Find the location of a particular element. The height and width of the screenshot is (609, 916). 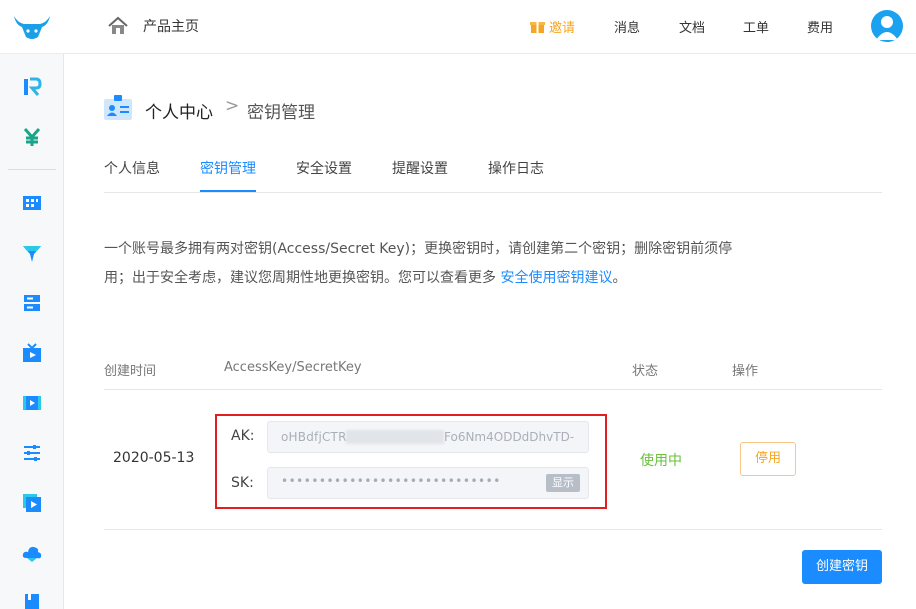

book-icon is located at coordinates (32, 600).